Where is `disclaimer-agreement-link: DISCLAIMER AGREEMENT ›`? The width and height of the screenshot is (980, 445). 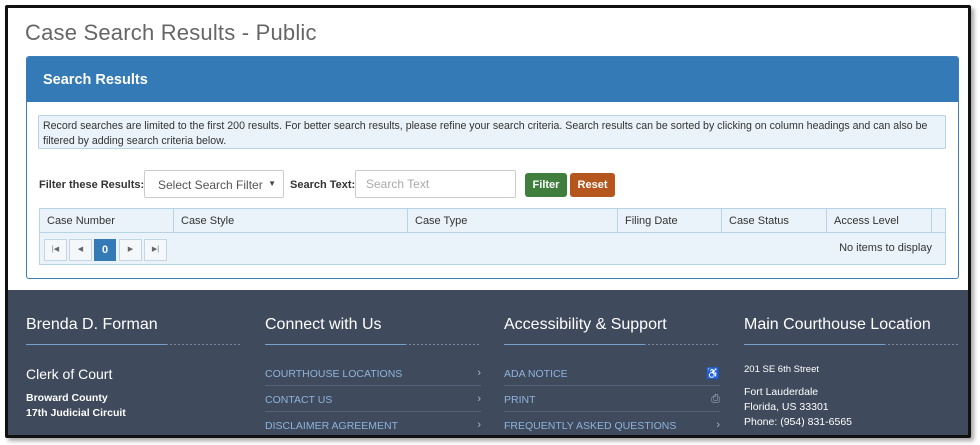 disclaimer-agreement-link: DISCLAIMER AGREEMENT › is located at coordinates (373, 423).